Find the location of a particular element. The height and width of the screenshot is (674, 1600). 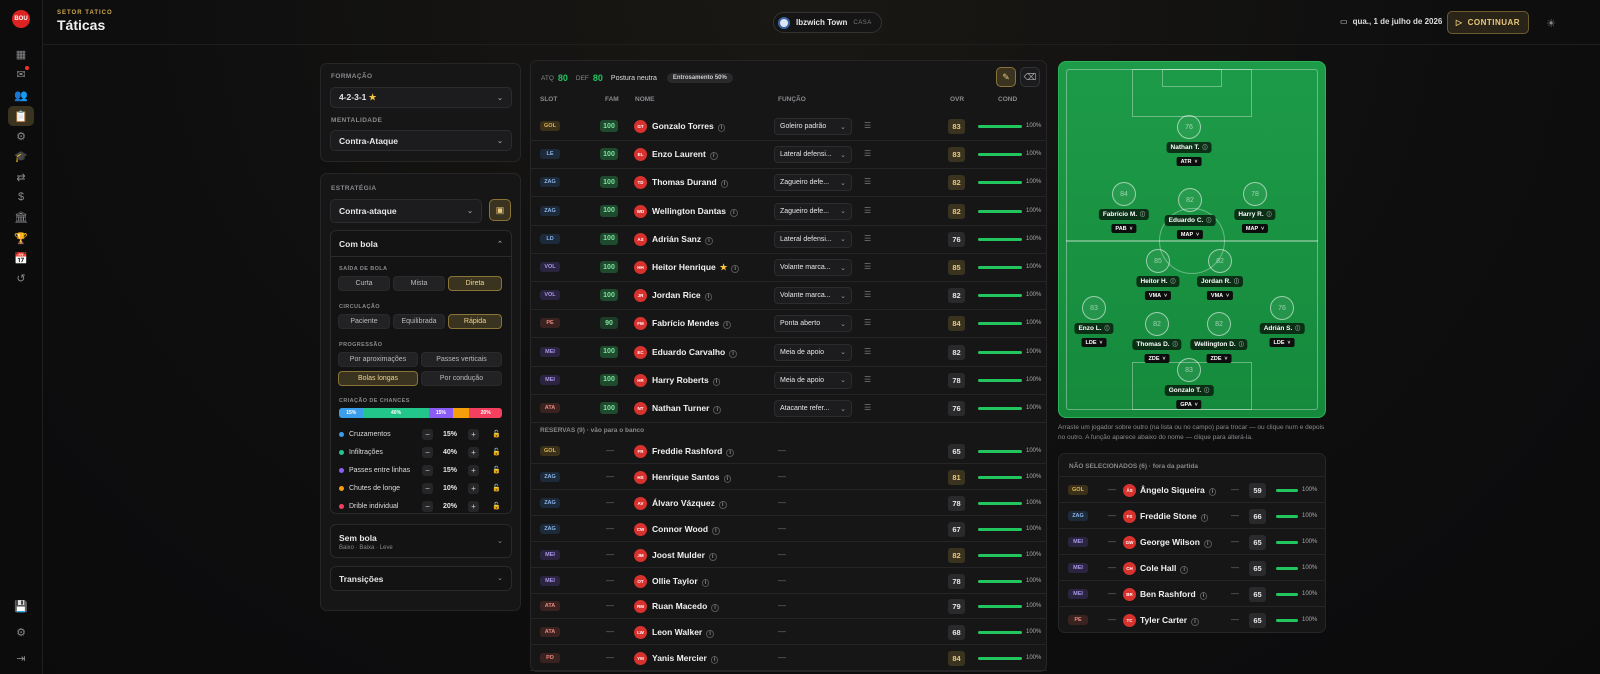

continue-button: ▷ CONTINUAR is located at coordinates (1488, 22).